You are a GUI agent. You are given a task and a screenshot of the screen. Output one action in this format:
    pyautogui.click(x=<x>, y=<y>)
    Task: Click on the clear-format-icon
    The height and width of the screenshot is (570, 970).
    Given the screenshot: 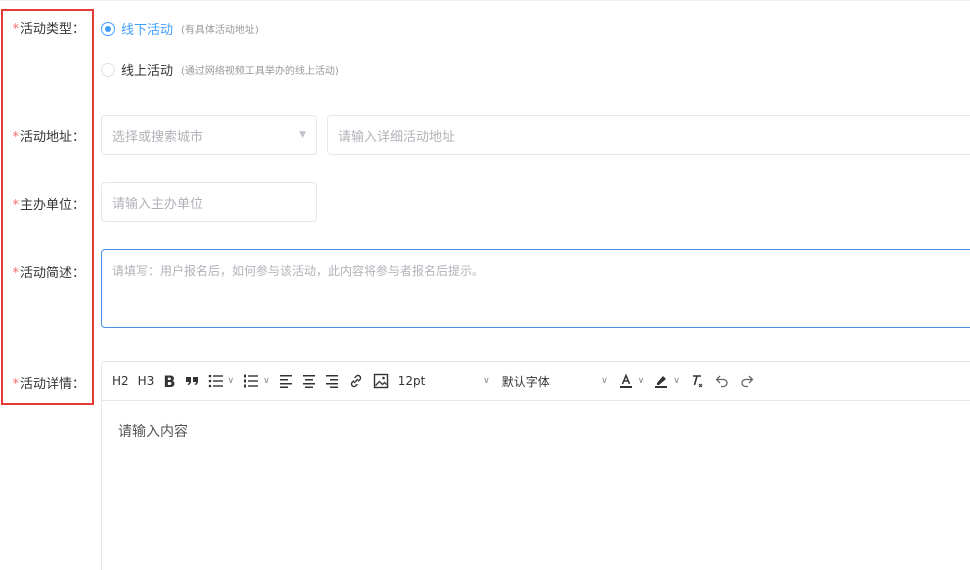 What is the action you would take?
    pyautogui.click(x=697, y=381)
    